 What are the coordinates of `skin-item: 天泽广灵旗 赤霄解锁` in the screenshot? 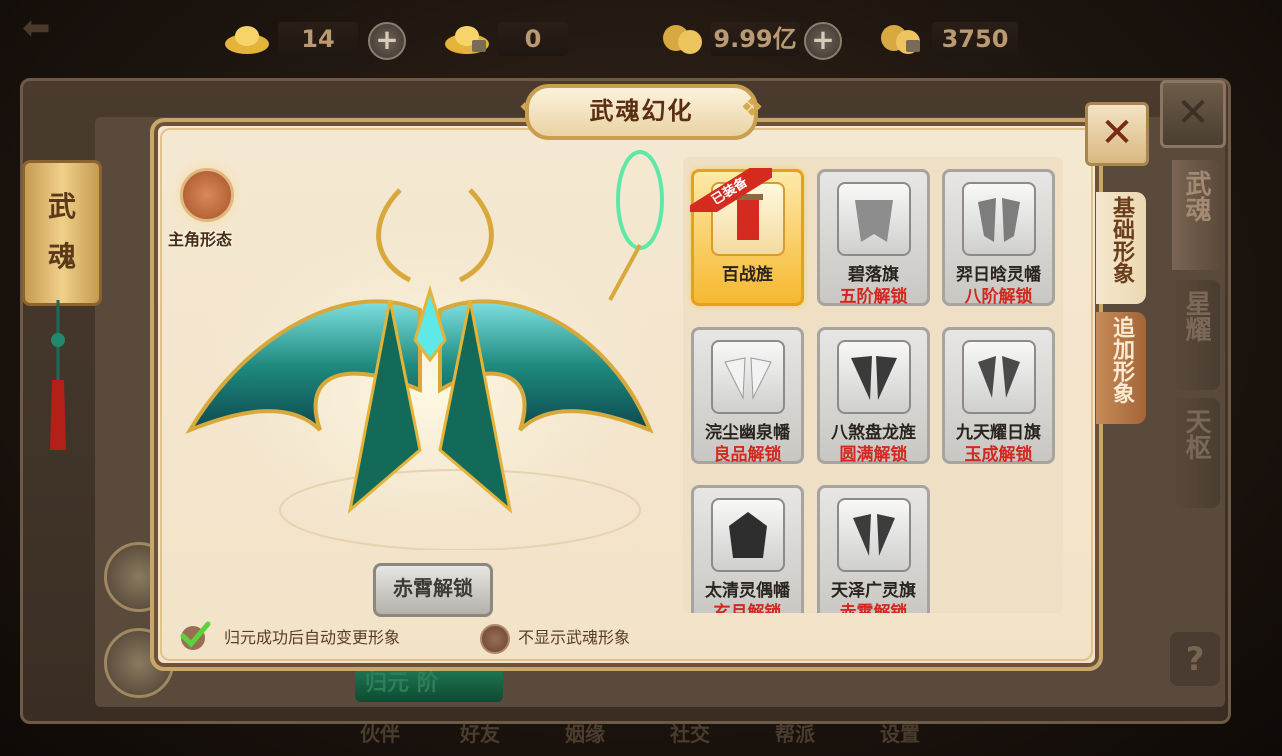 It's located at (873, 549).